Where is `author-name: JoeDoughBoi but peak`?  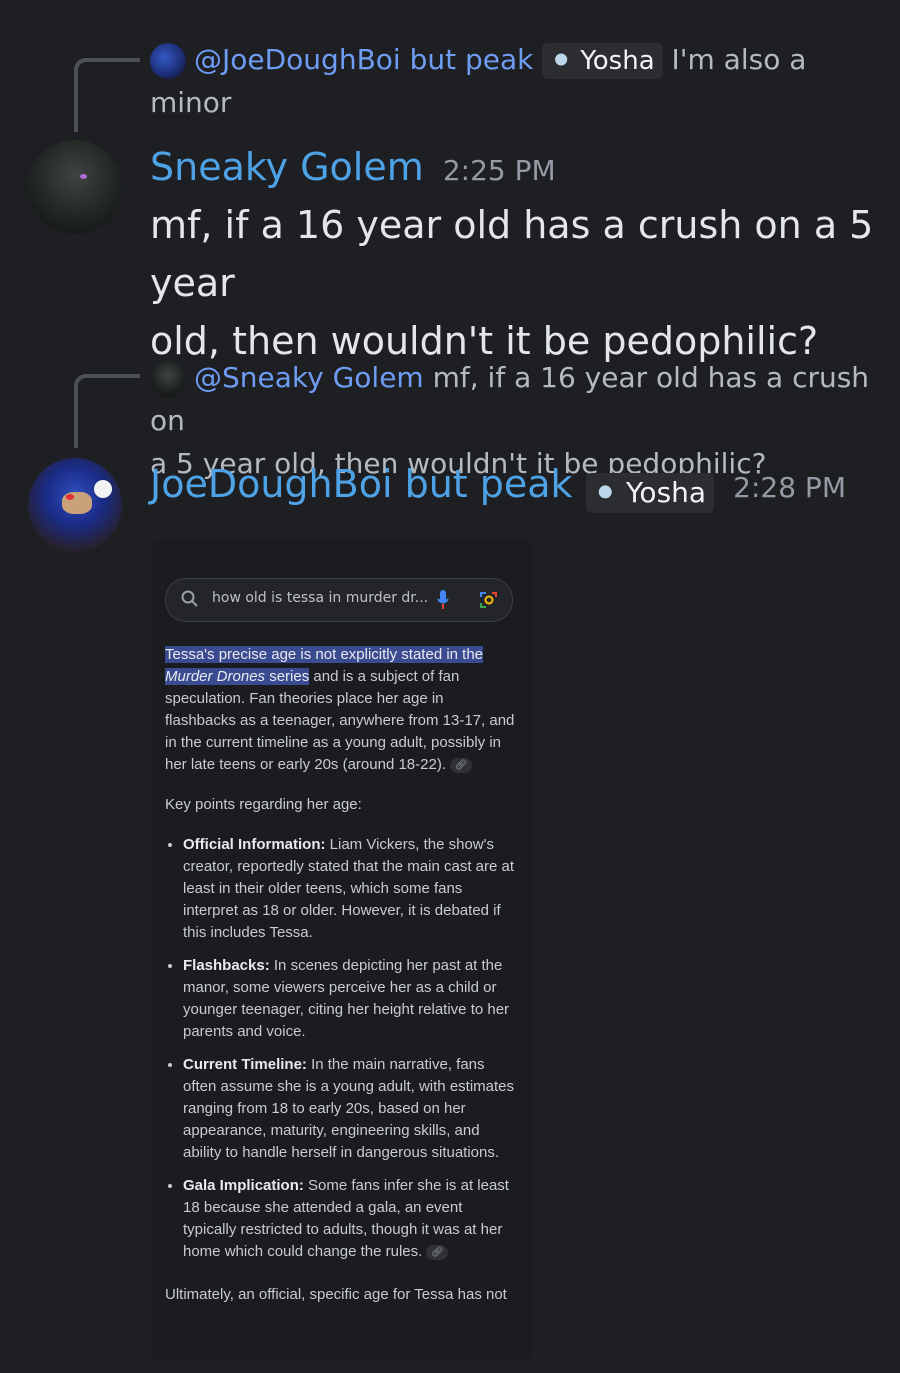 author-name: JoeDoughBoi but peak is located at coordinates (361, 484).